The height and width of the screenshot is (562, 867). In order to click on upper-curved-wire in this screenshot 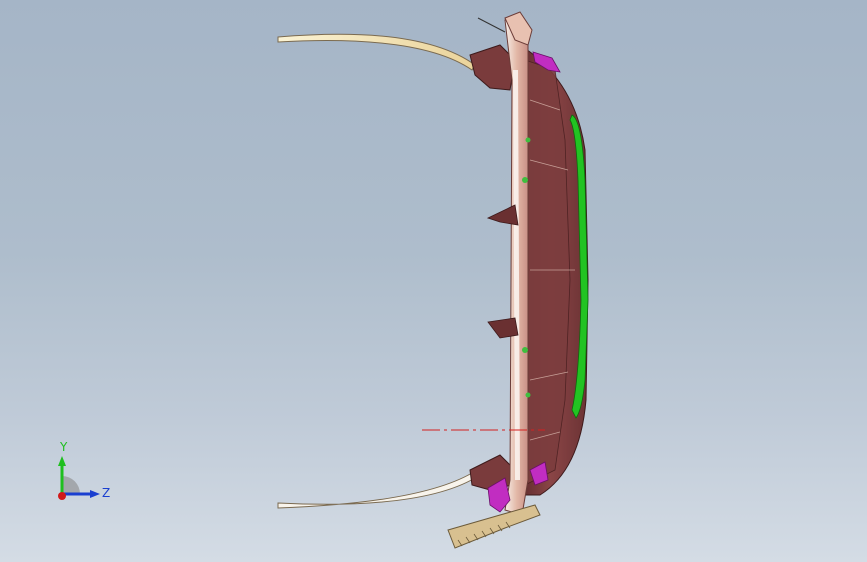, I will do `click(376, 52)`.